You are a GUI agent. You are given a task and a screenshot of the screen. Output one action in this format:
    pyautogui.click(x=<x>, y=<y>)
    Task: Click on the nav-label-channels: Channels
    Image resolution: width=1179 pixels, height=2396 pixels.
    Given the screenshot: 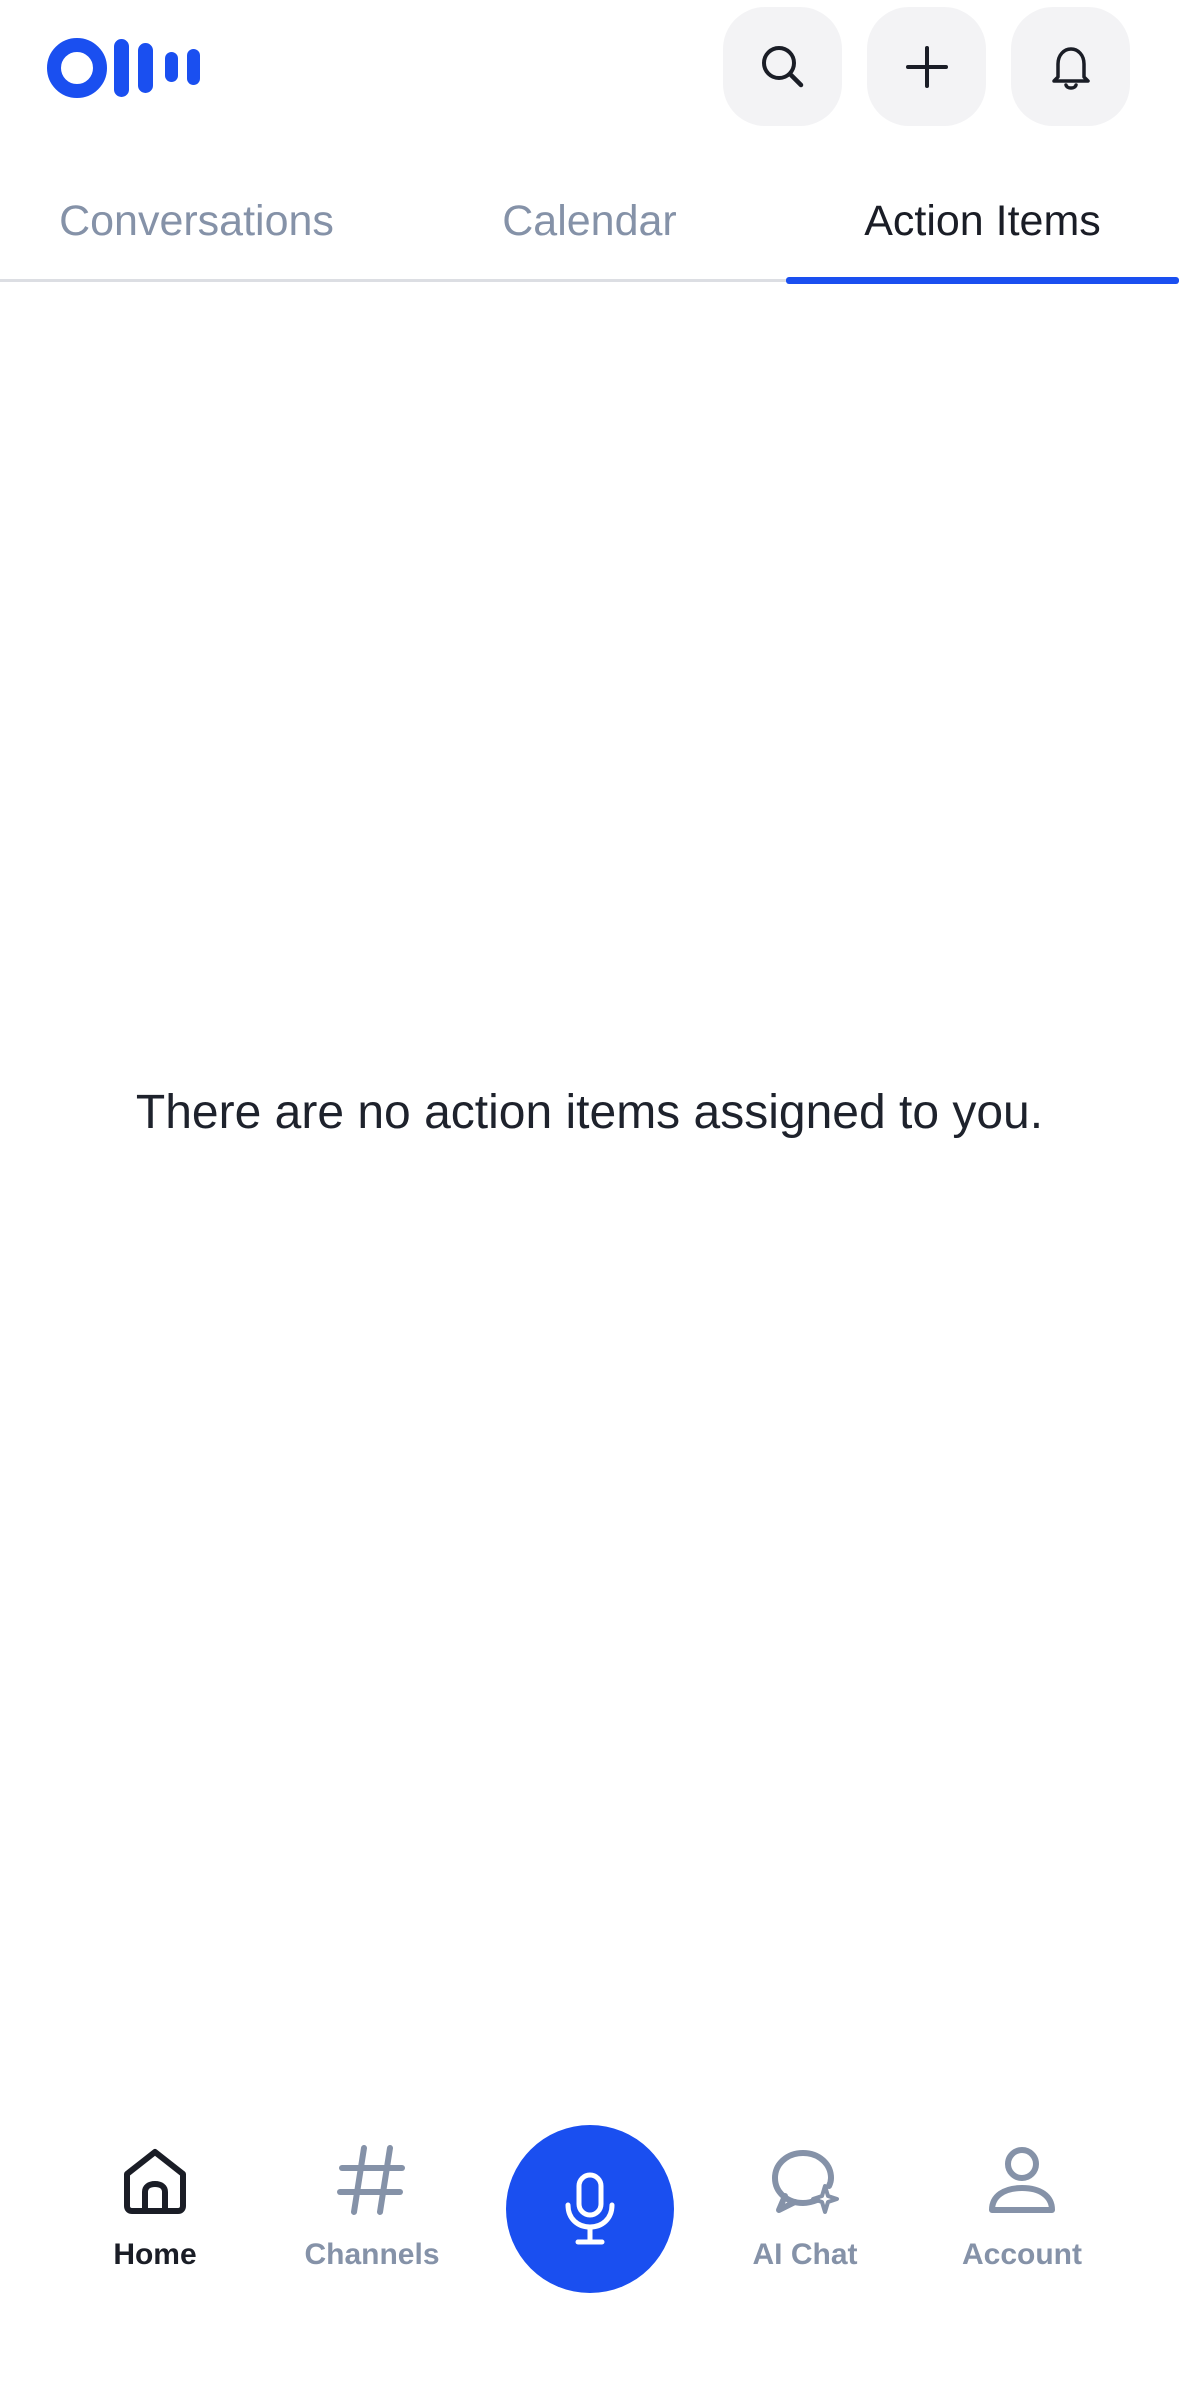 What is the action you would take?
    pyautogui.click(x=372, y=2254)
    